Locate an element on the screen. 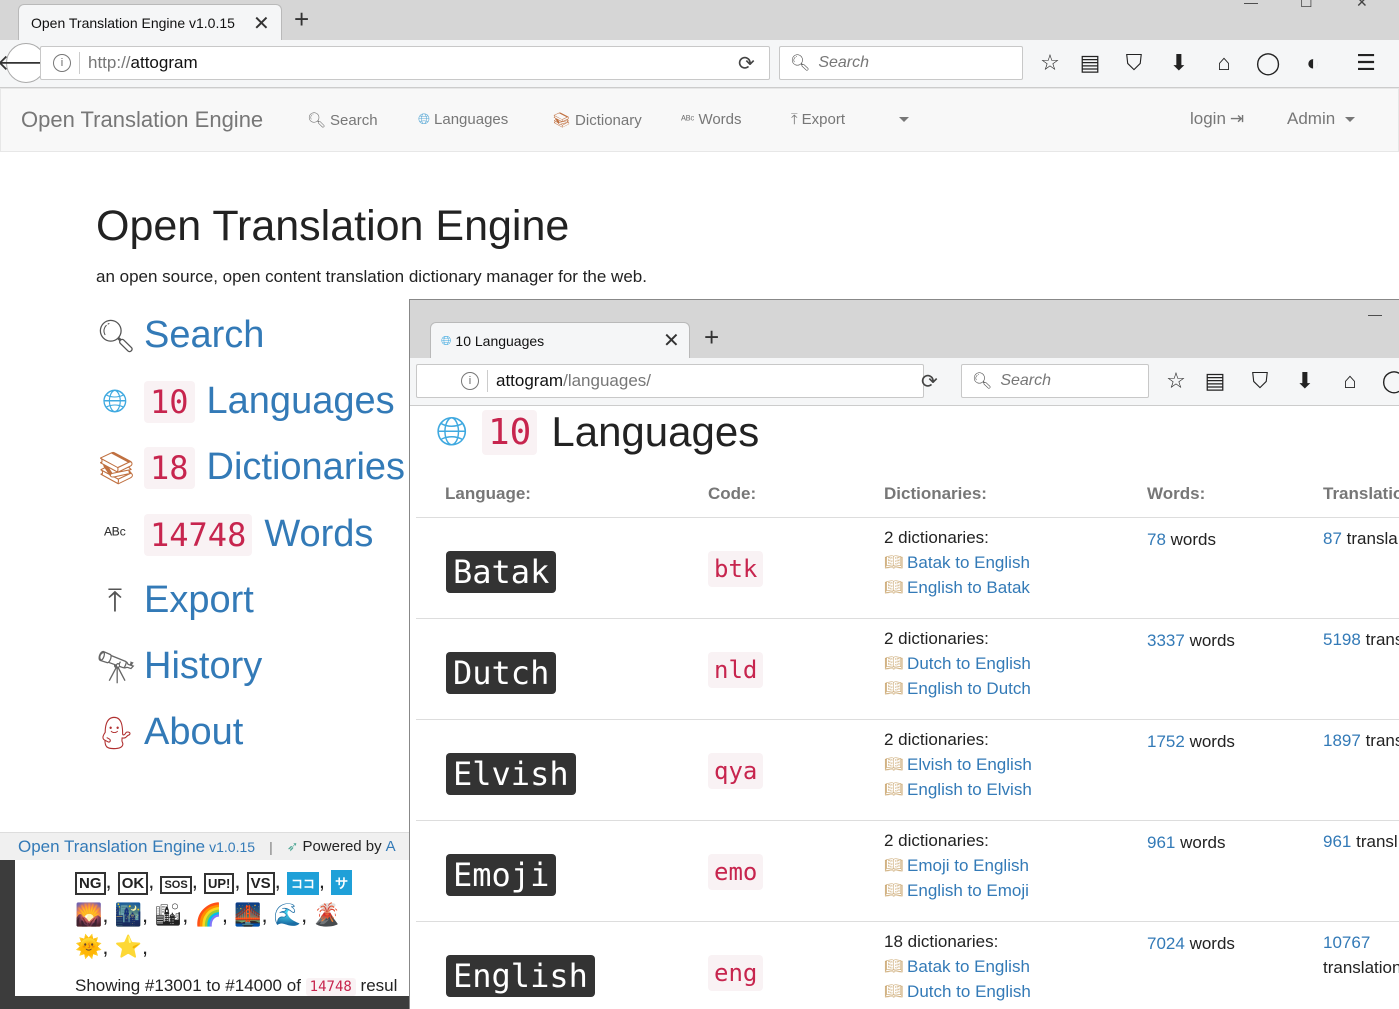 This screenshot has height=1009, width=1399. words-count-link: 1752 is located at coordinates (1166, 741).